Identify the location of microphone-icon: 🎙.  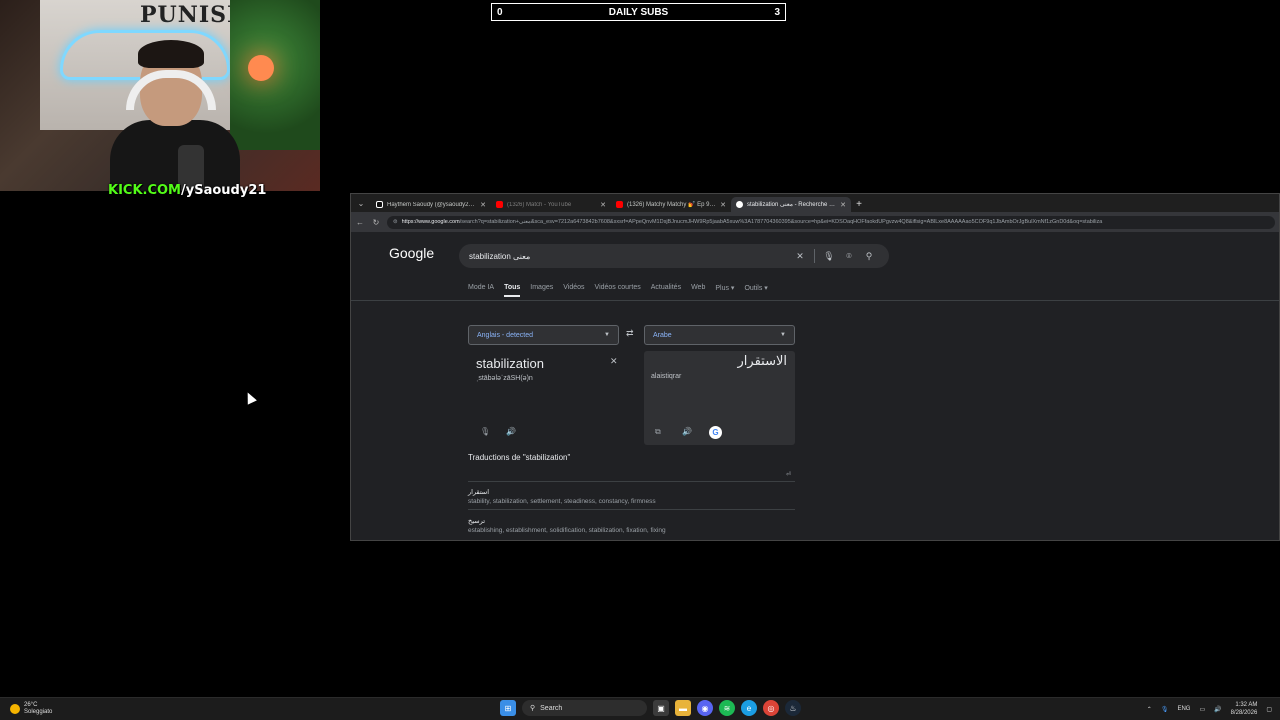
(485, 431).